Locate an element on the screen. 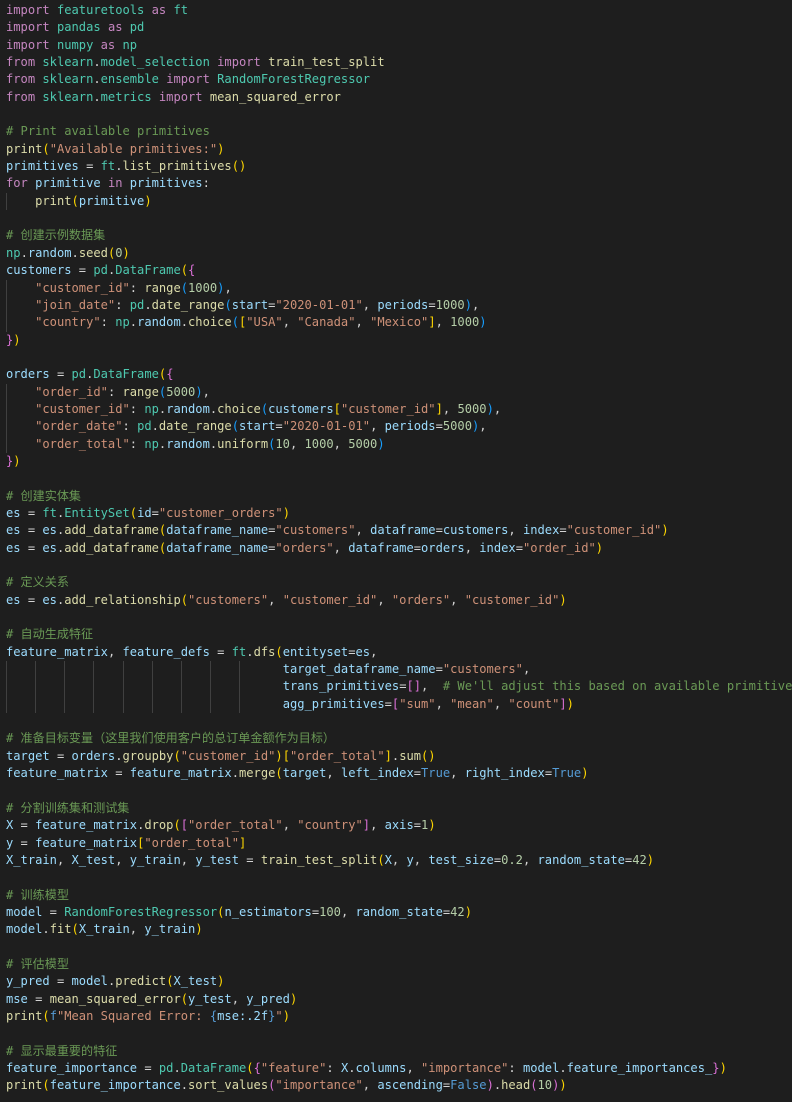 This screenshot has width=792, height=1102. code-line: import featuretools as ft is located at coordinates (399, 10).